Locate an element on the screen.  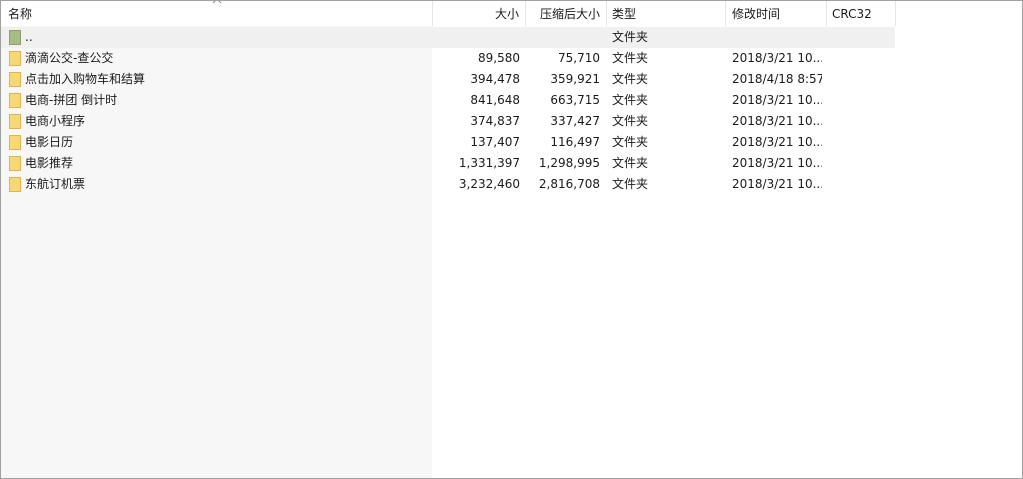
file-packed-size: 1,298,995 is located at coordinates (569, 163).